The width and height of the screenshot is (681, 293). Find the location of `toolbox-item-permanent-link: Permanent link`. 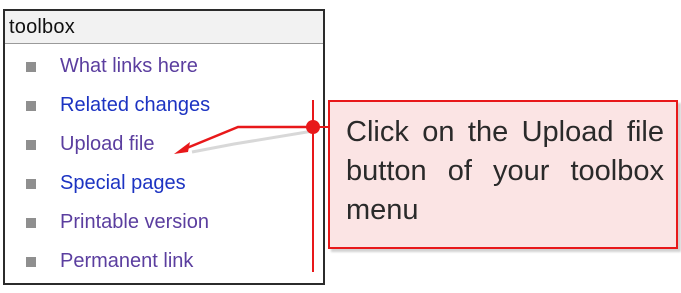

toolbox-item-permanent-link: Permanent link is located at coordinates (155, 267).